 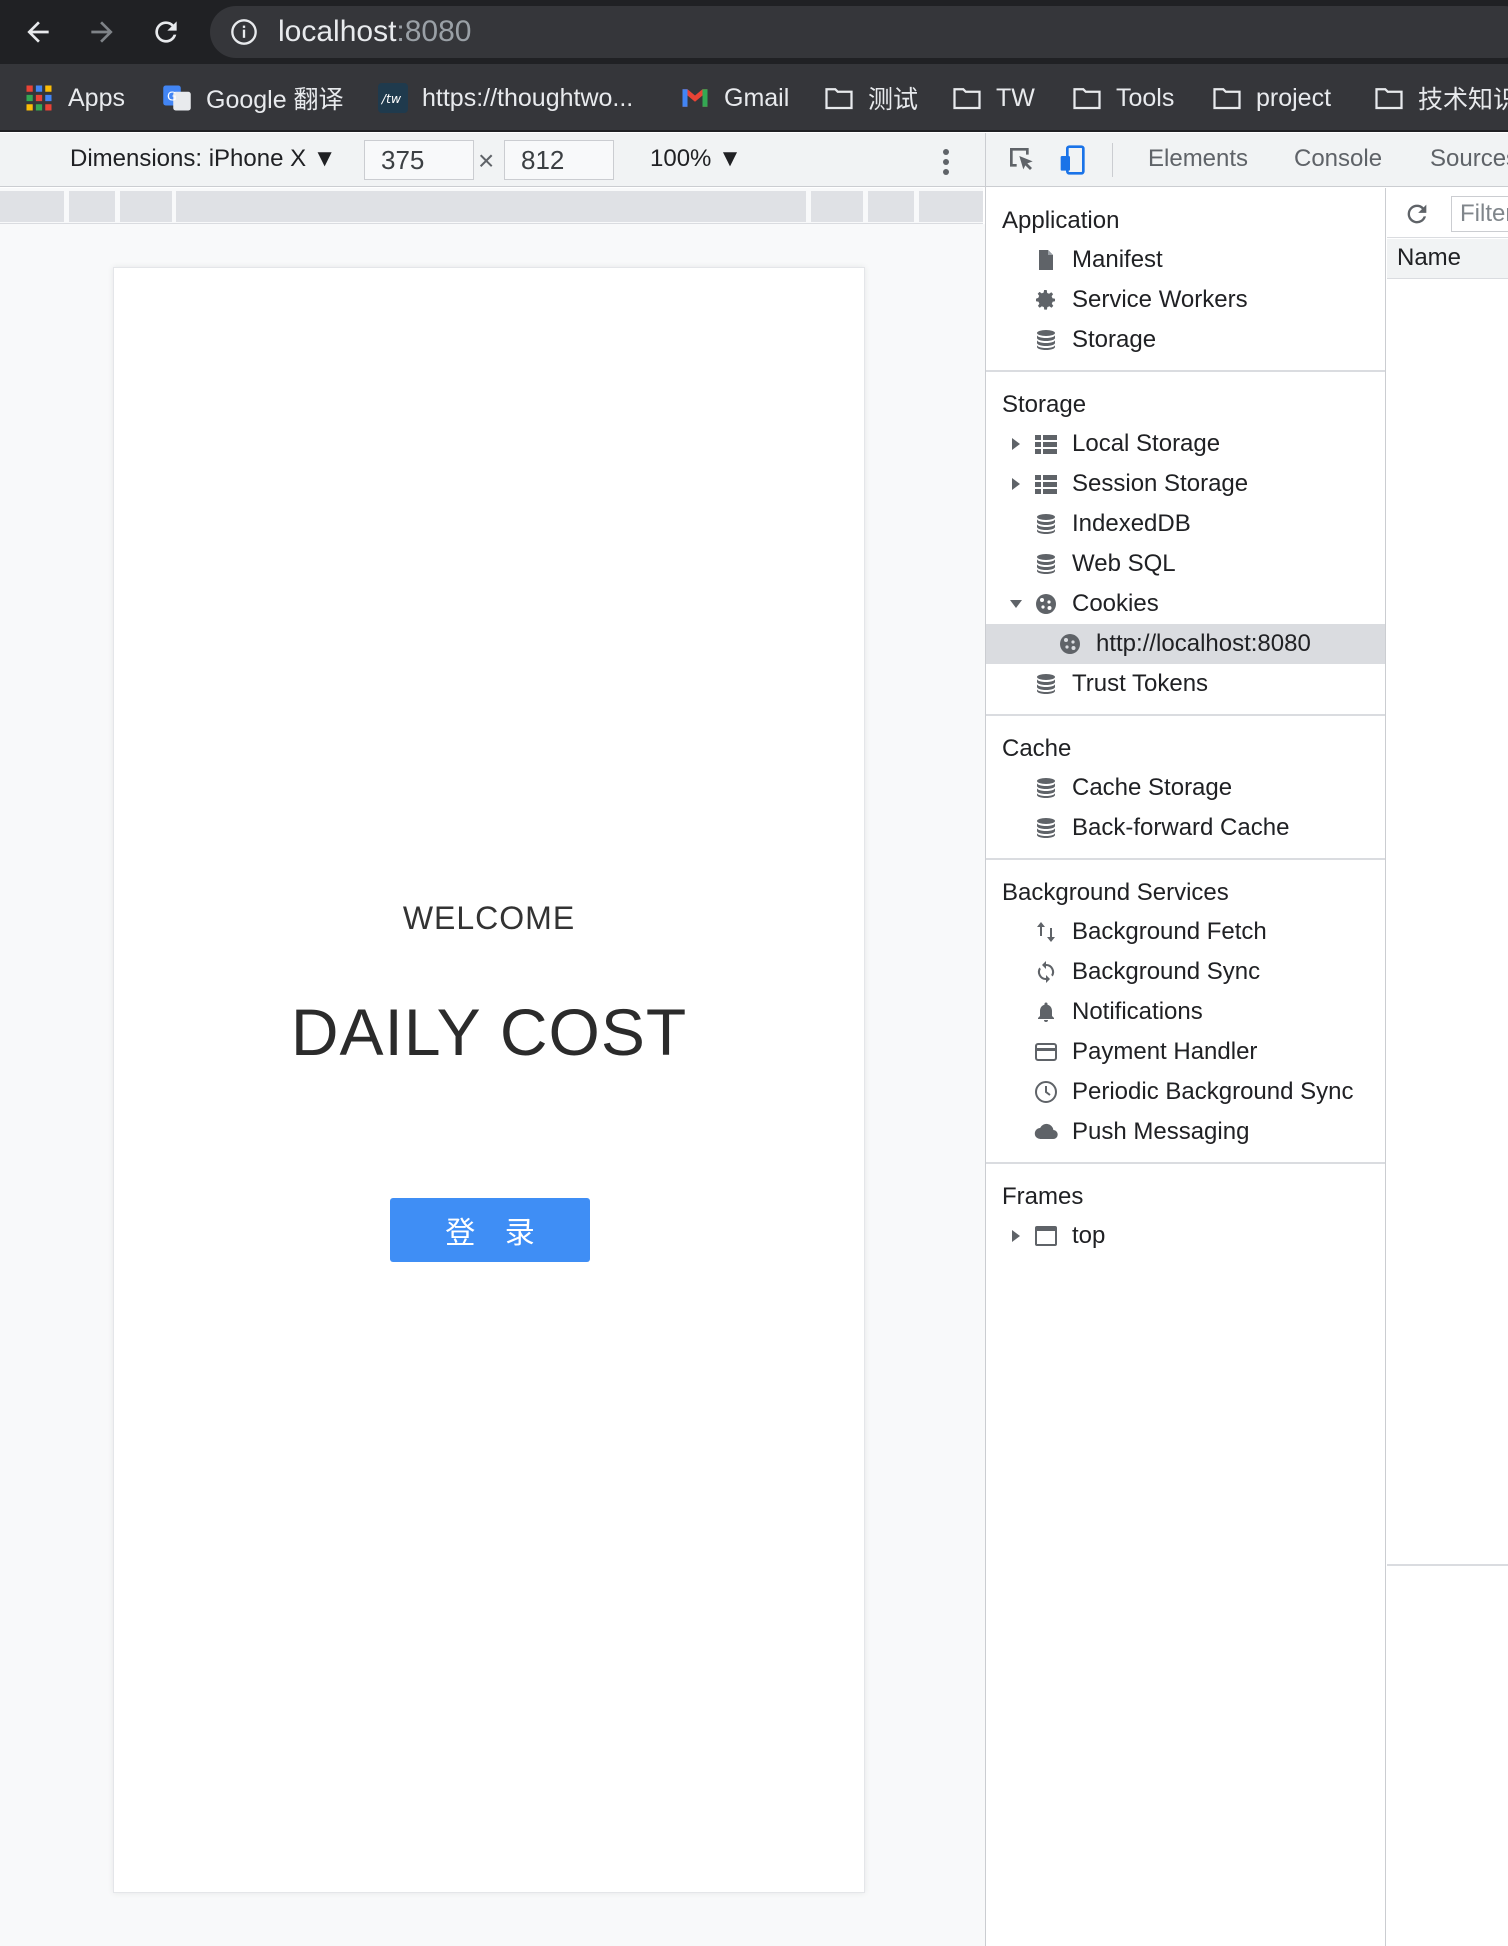 What do you see at coordinates (1185, 788) in the screenshot?
I see `sidebar-item-cache-storage: Cache Storage` at bounding box center [1185, 788].